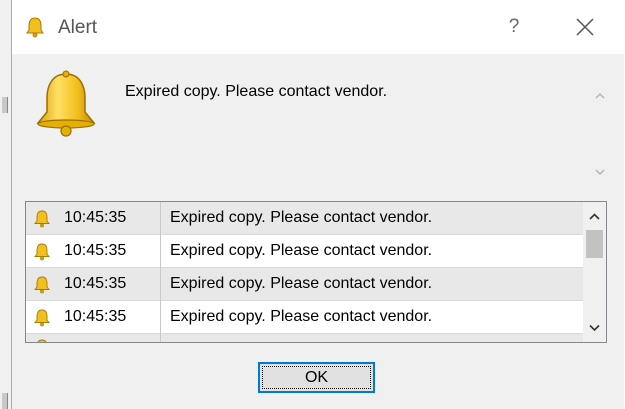  I want to click on ok-button: OK, so click(316, 377).